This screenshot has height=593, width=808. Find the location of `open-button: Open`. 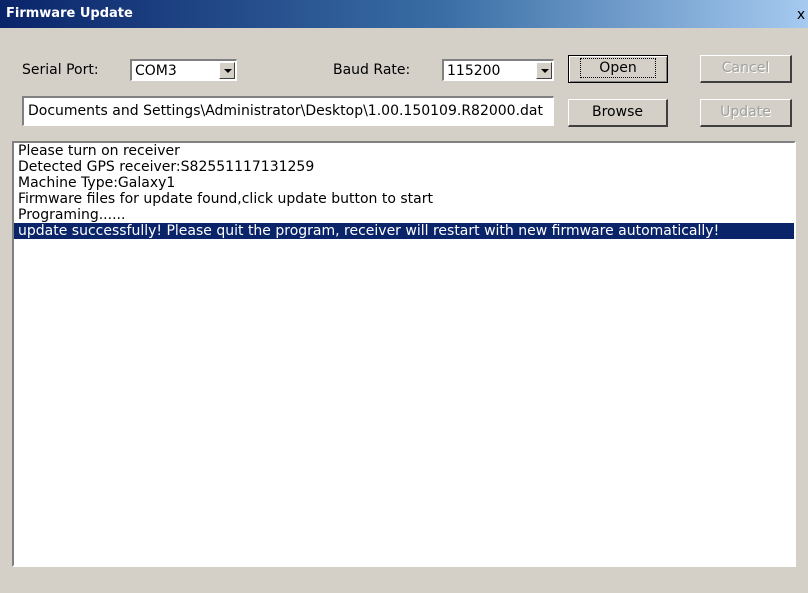

open-button: Open is located at coordinates (618, 69).